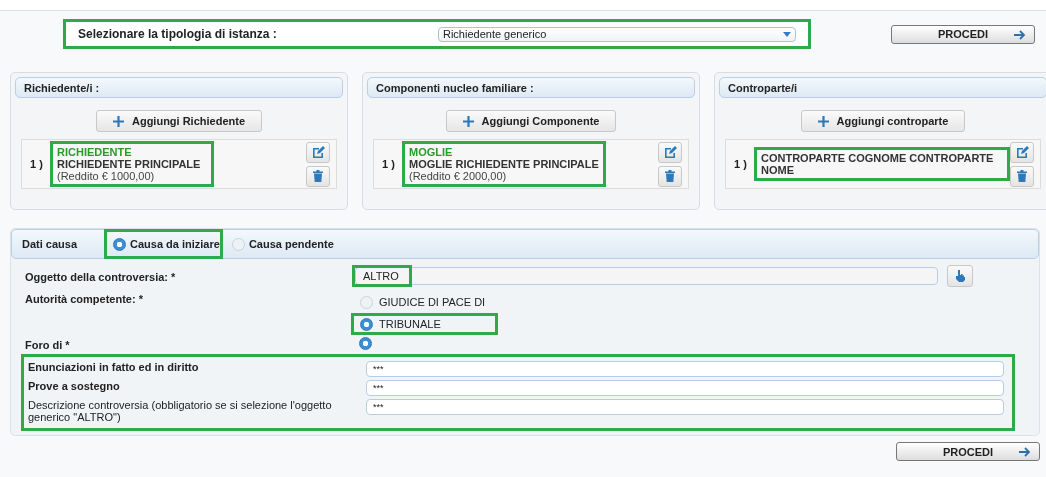  What do you see at coordinates (95, 152) in the screenshot?
I see `item-role: RICHIEDENTE` at bounding box center [95, 152].